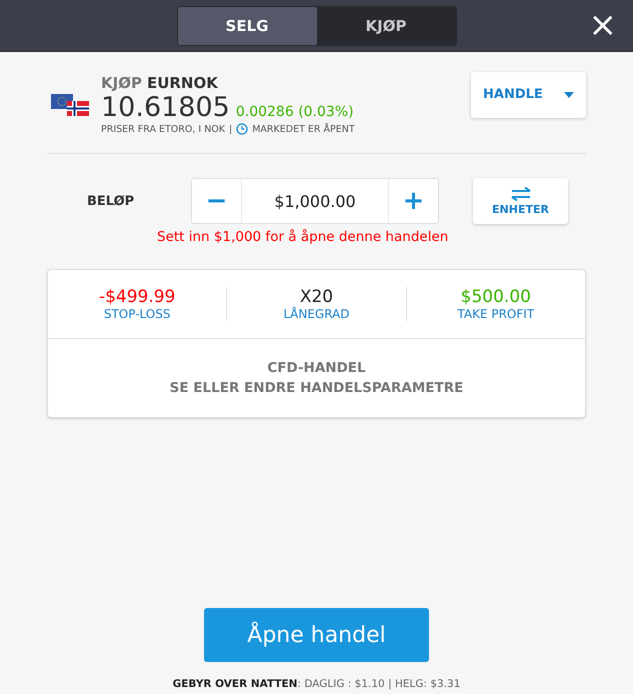  What do you see at coordinates (316, 378) in the screenshot?
I see `trade-parameters-button: CFD-HANDEL SE ELLER ENDRE HANDELSPARAMETRE` at bounding box center [316, 378].